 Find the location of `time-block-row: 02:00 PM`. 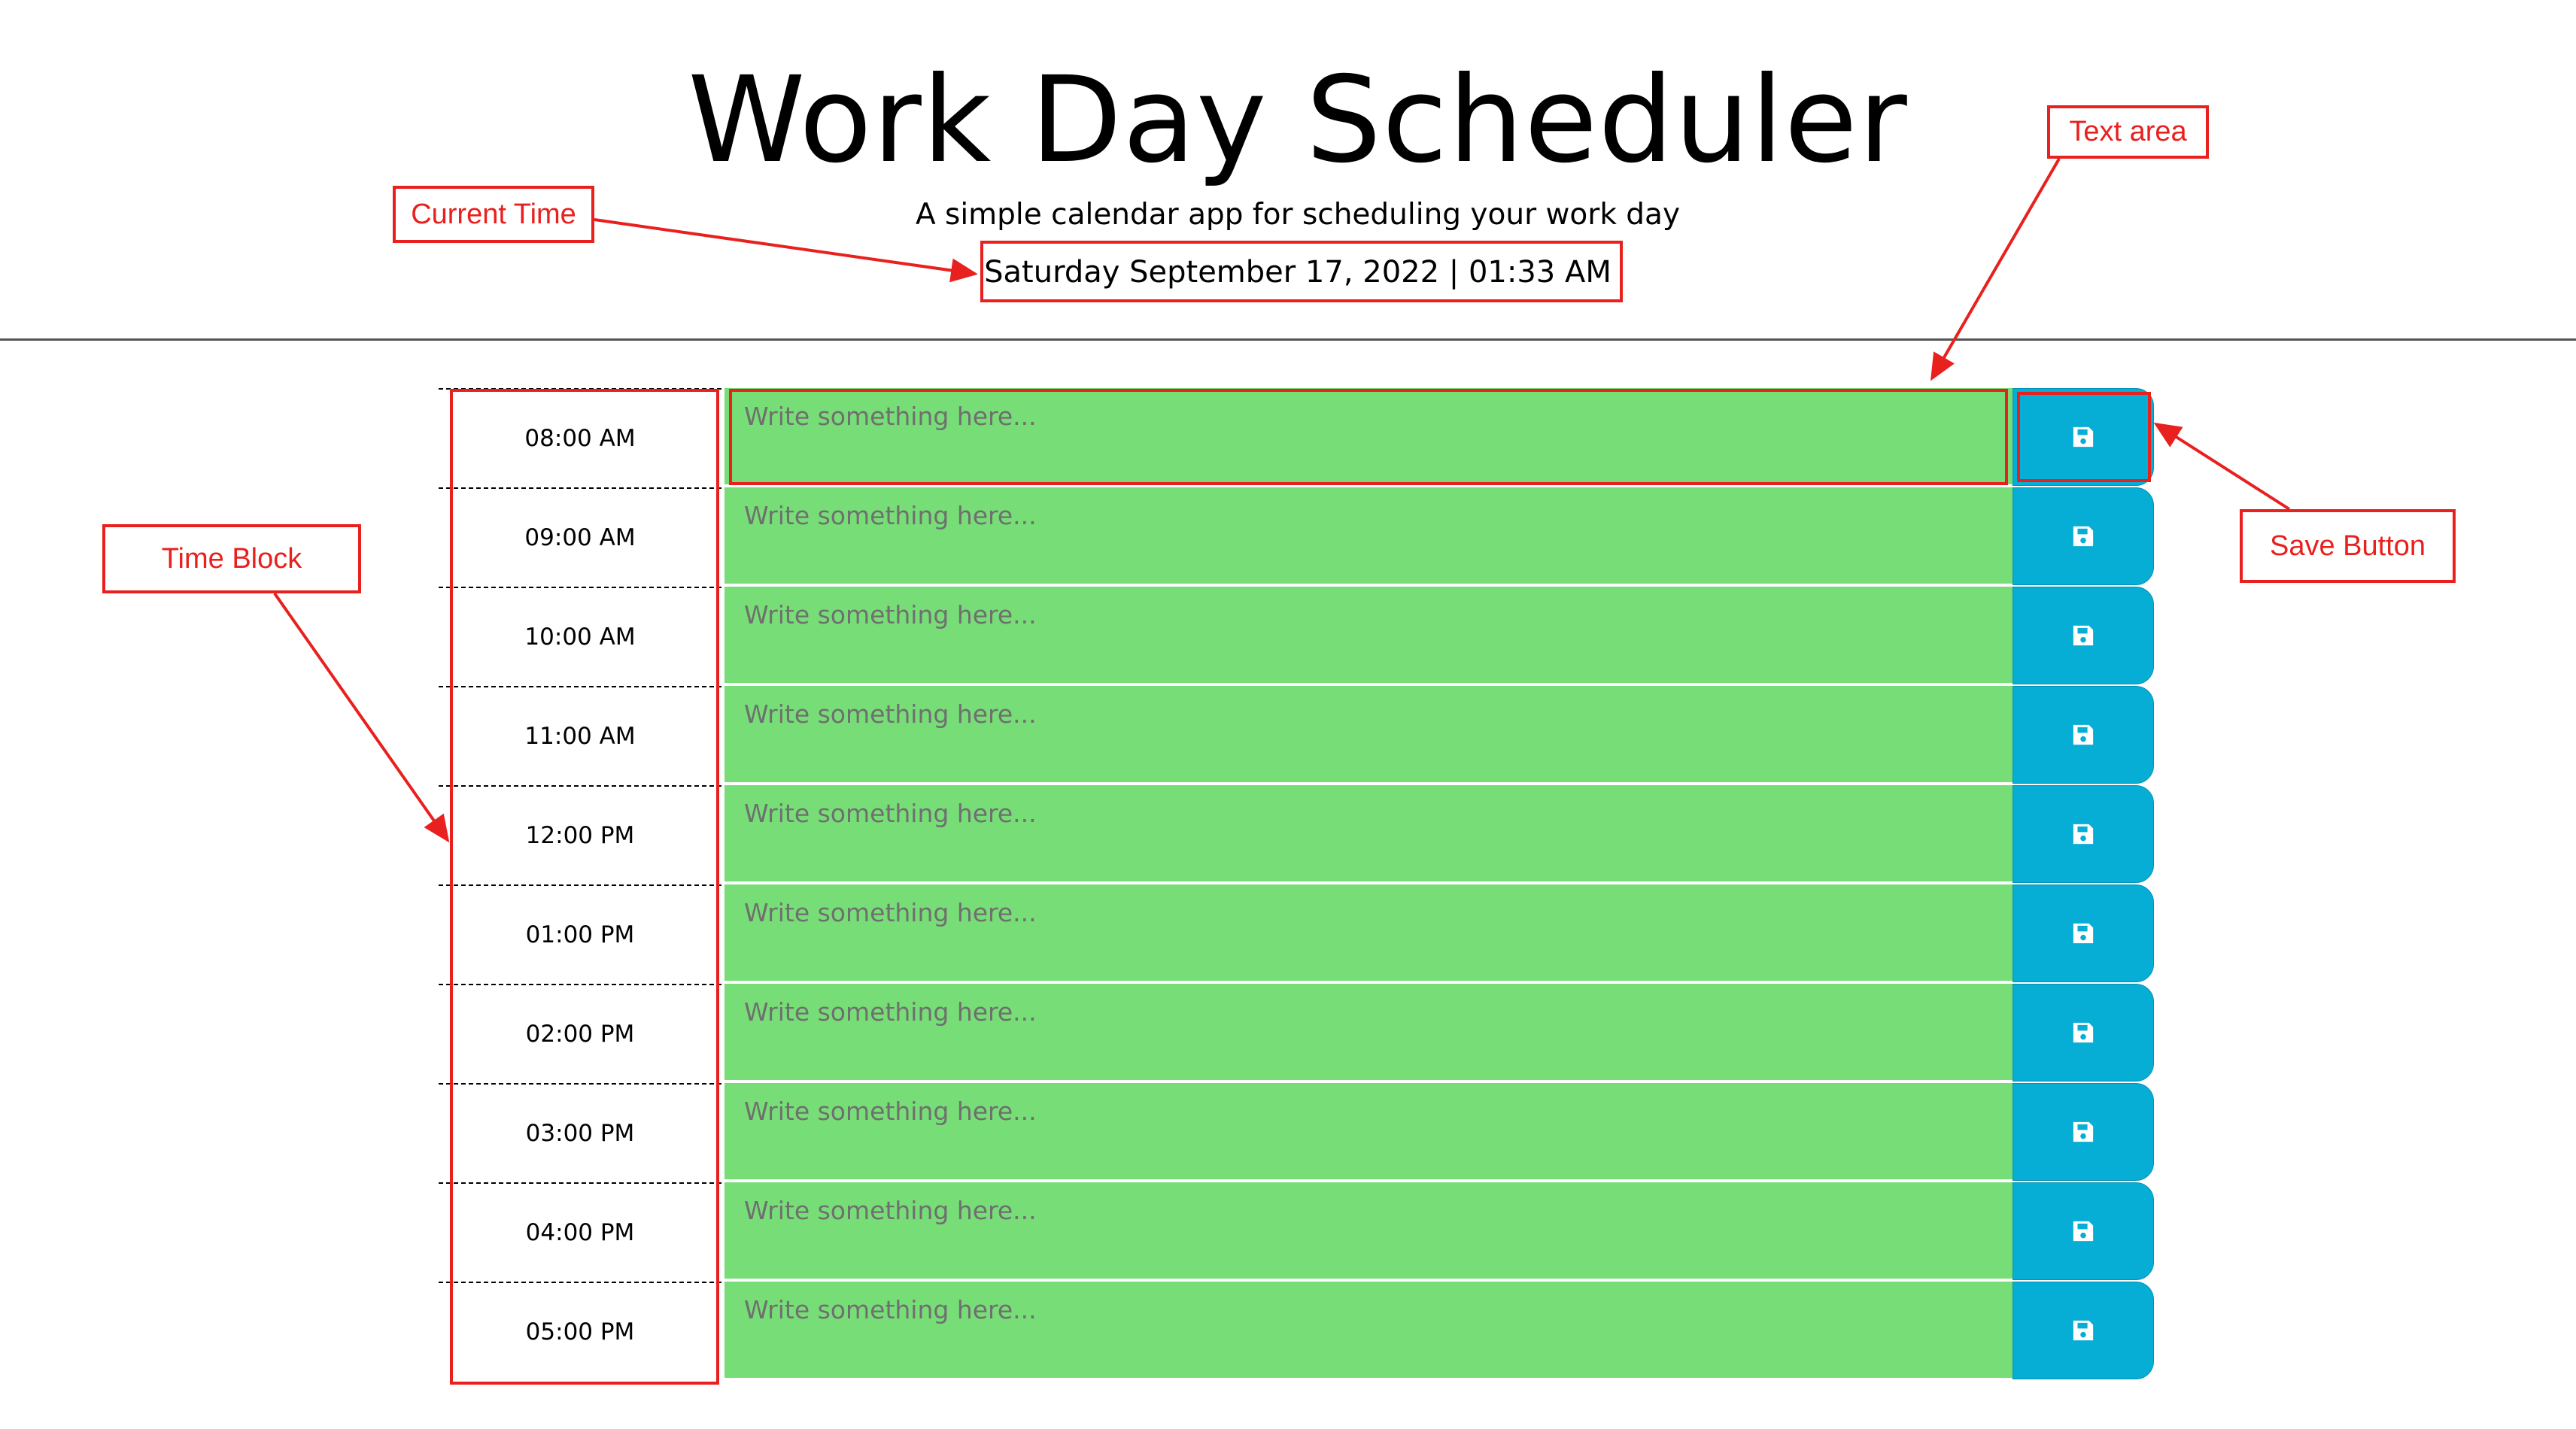

time-block-row: 02:00 PM is located at coordinates (1296, 1033).